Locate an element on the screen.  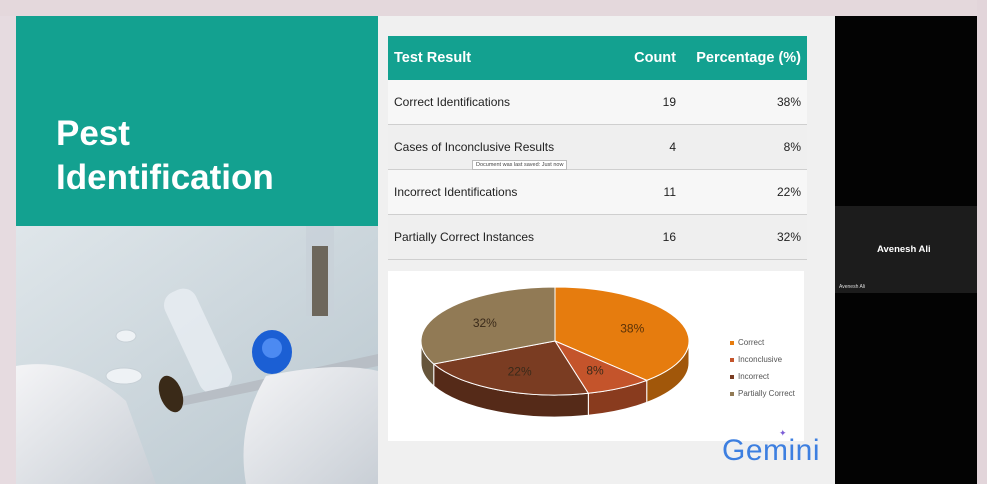
row-percent: 8% is located at coordinates (744, 147).